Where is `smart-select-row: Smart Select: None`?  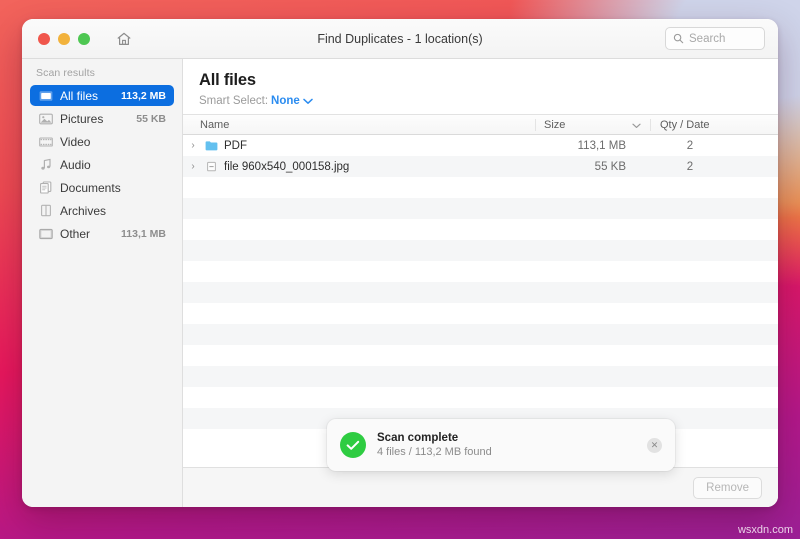 smart-select-row: Smart Select: None is located at coordinates (488, 101).